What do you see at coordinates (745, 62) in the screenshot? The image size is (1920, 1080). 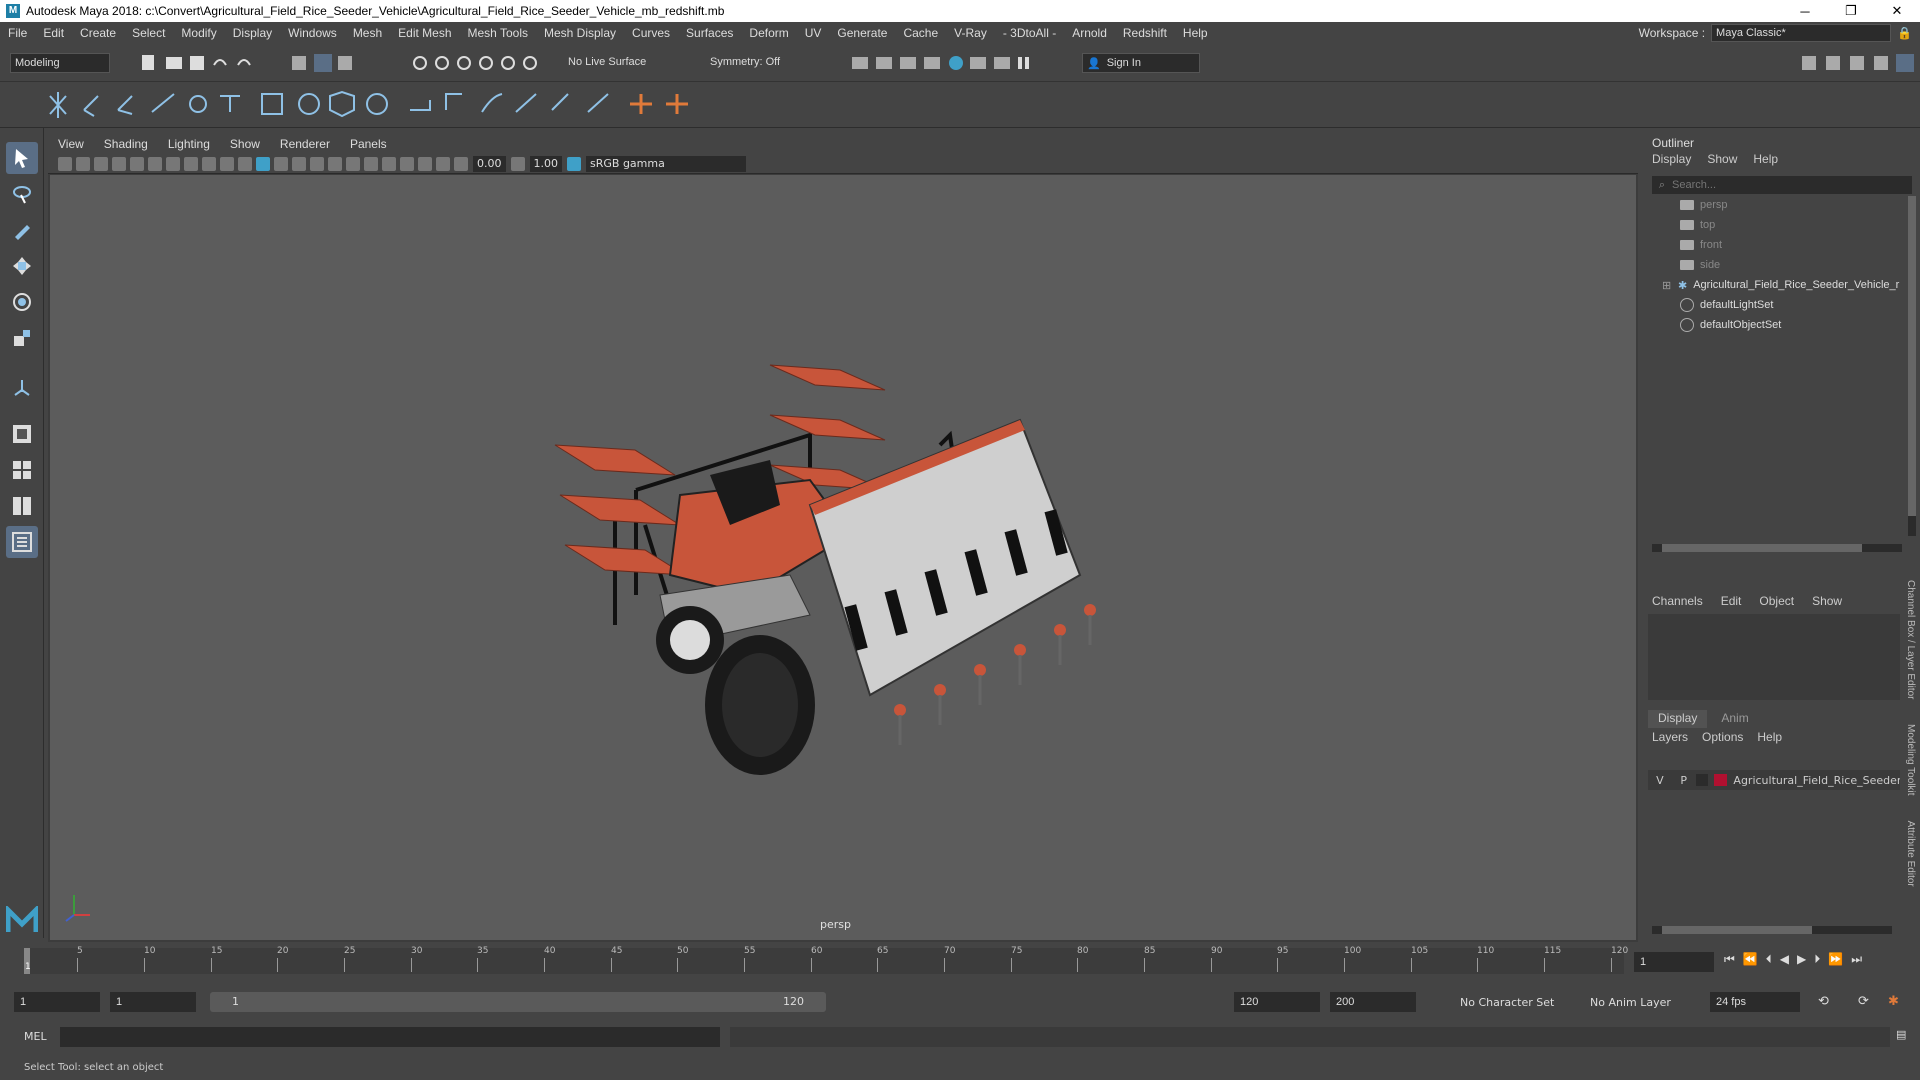 I see `symmetry-label: Symmetry: Off` at bounding box center [745, 62].